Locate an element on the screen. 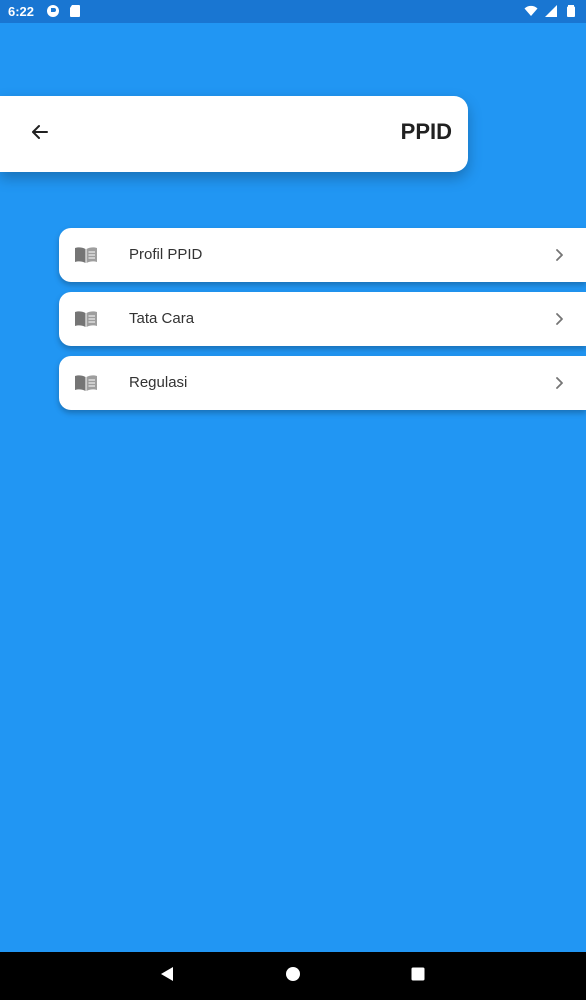 This screenshot has width=586, height=1000. wifi-icon is located at coordinates (531, 11).